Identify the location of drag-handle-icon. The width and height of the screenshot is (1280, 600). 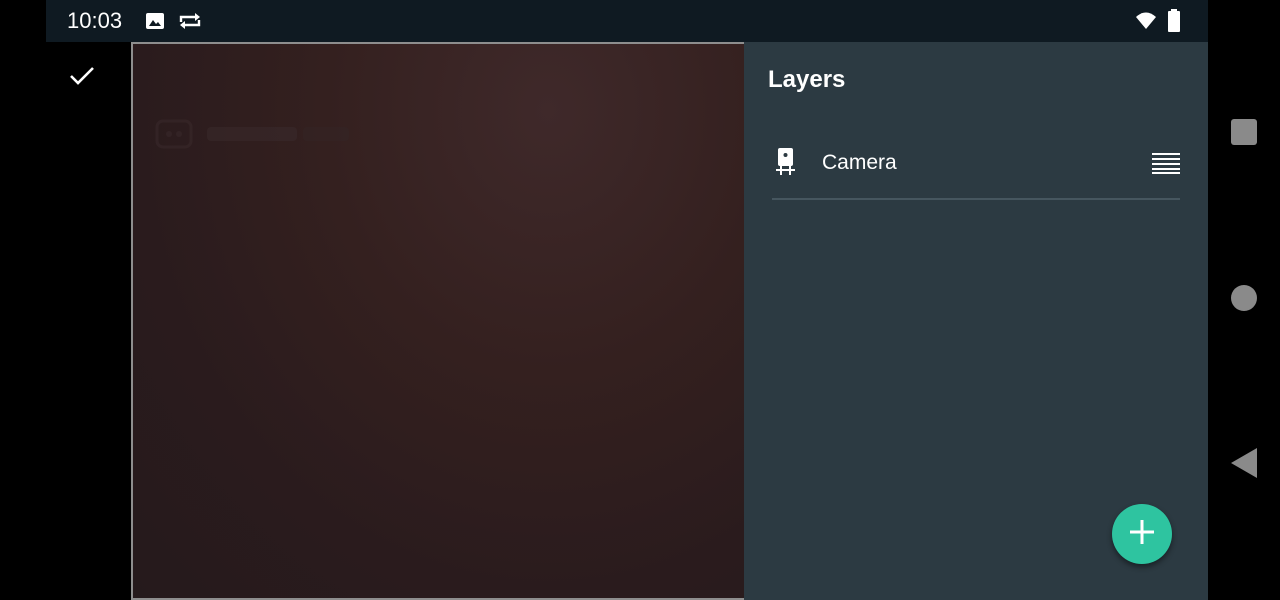
(1166, 163).